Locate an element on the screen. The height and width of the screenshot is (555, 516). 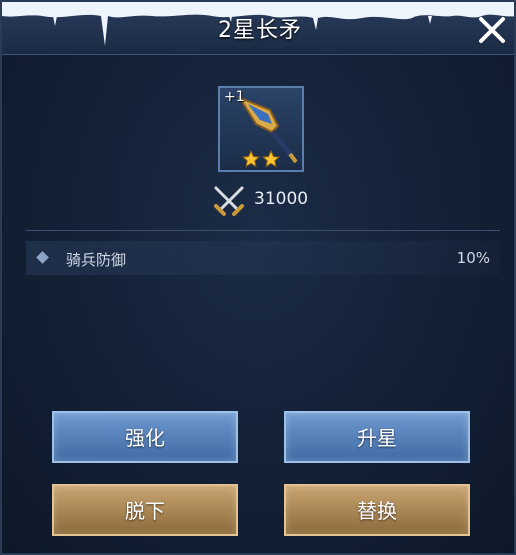
unequip-button: 脱下 is located at coordinates (145, 510).